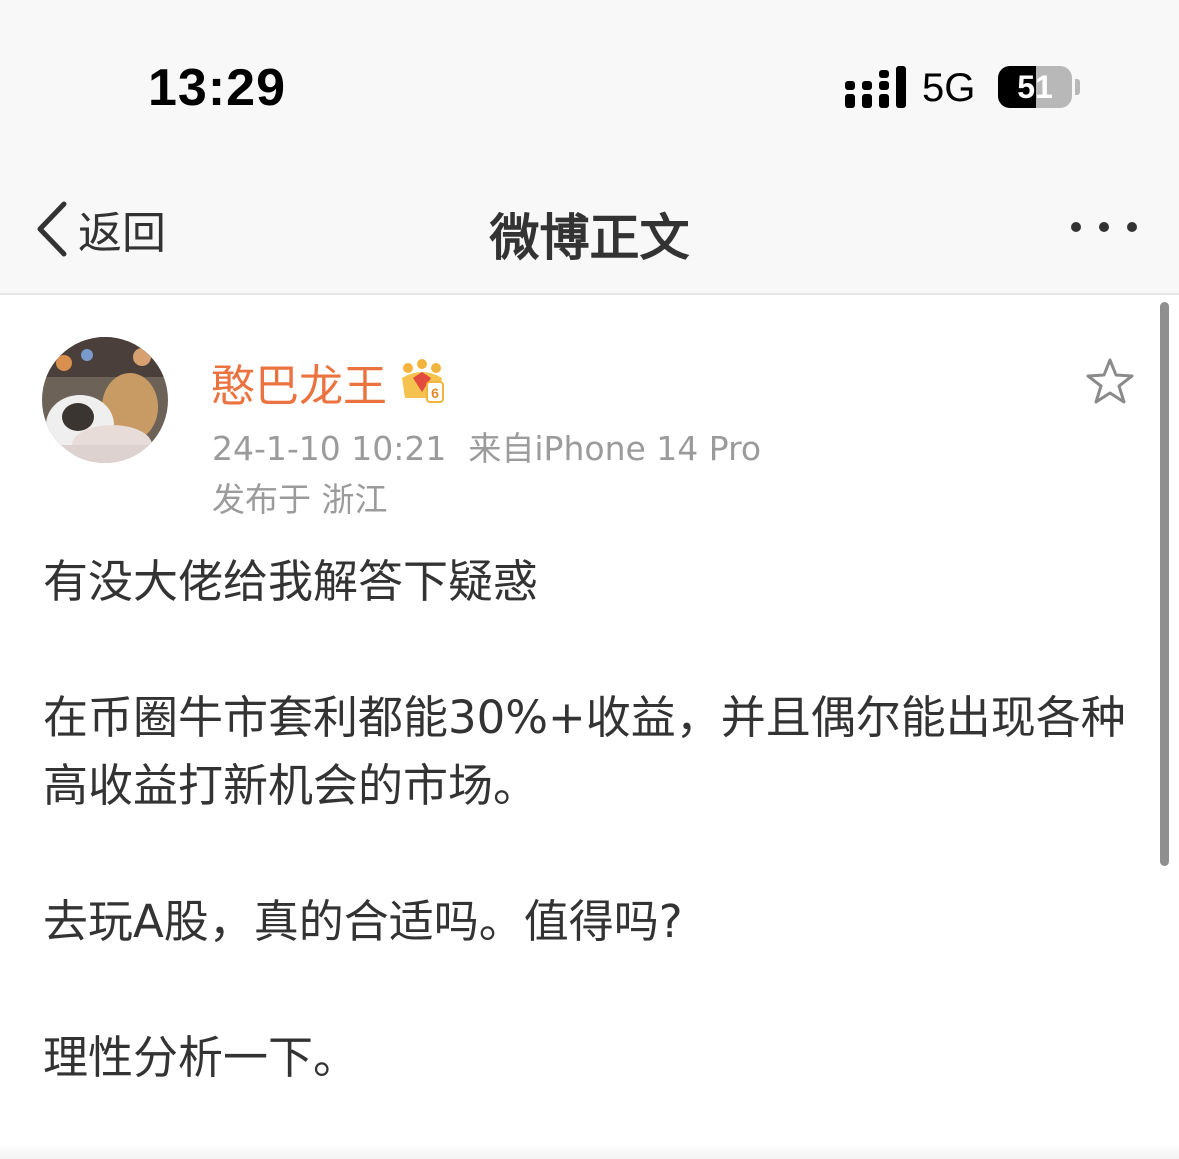 The height and width of the screenshot is (1159, 1179). Describe the element at coordinates (584, 751) in the screenshot. I see `post-paragraph: 在币圈牛市套利都能30%+收益，并且偶尔能出现各种高收益打新机会的市场。` at that location.